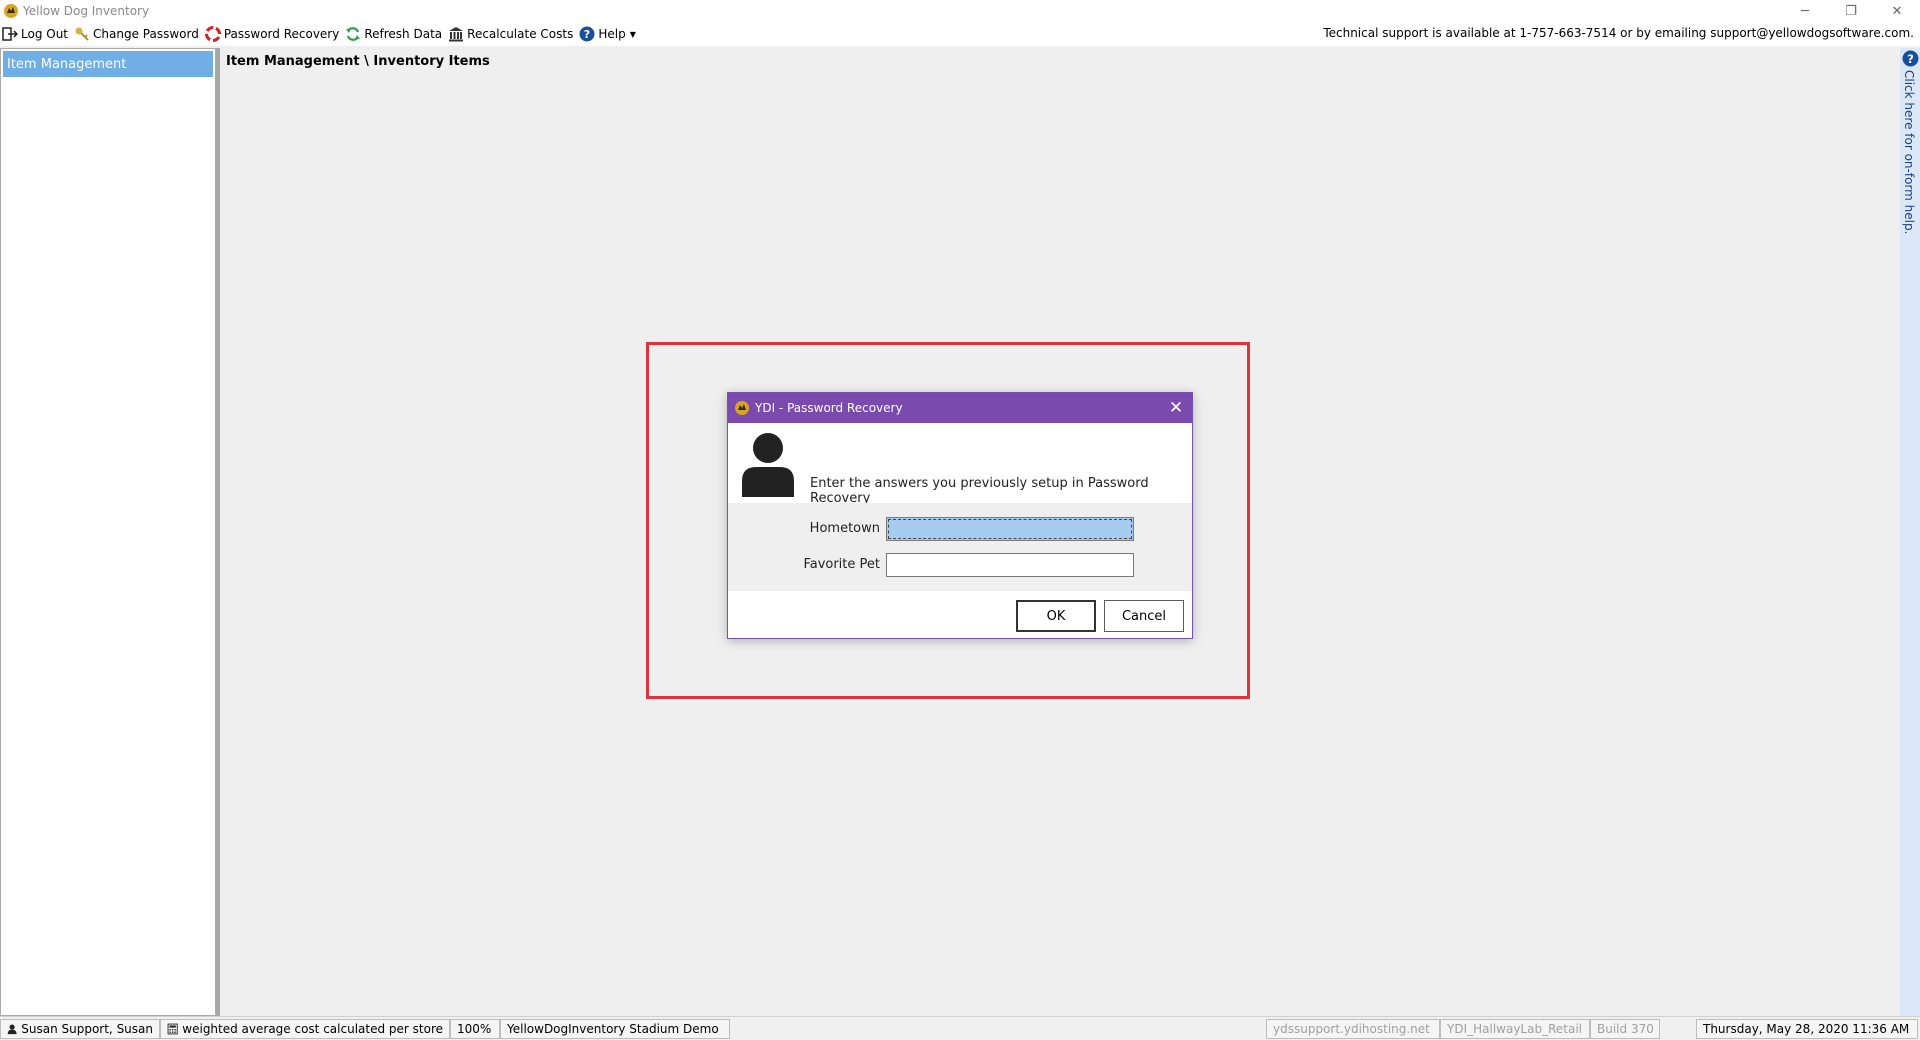 The height and width of the screenshot is (1040, 1920). What do you see at coordinates (1897, 11) in the screenshot?
I see `close-window-button: ✕` at bounding box center [1897, 11].